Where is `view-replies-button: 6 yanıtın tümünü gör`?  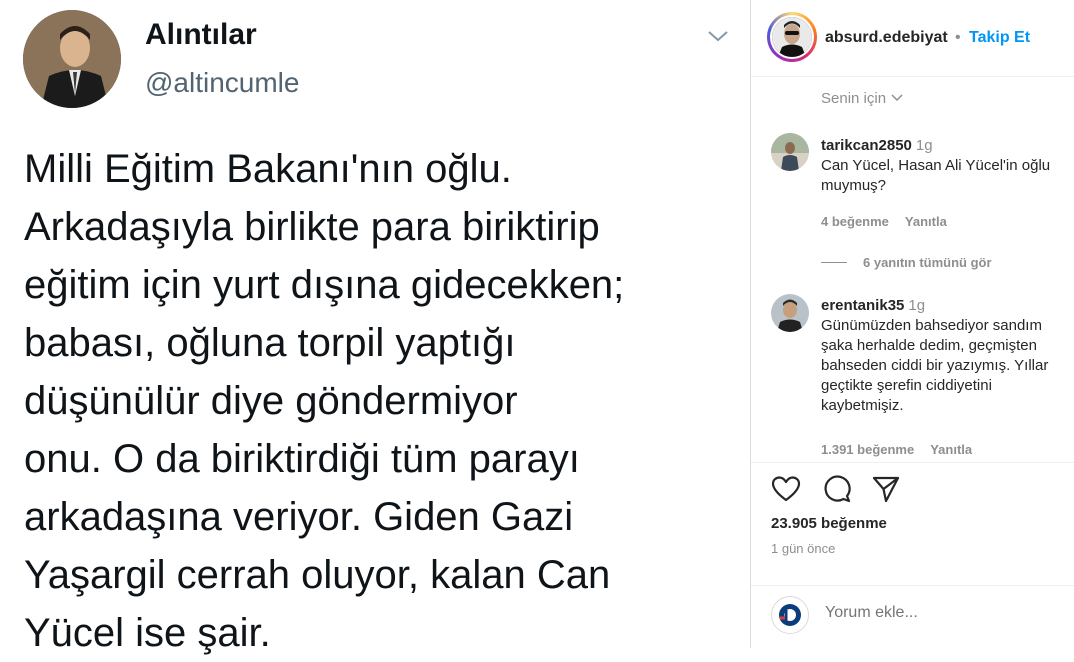
view-replies-button: 6 yanıtın tümünü gör is located at coordinates (906, 262).